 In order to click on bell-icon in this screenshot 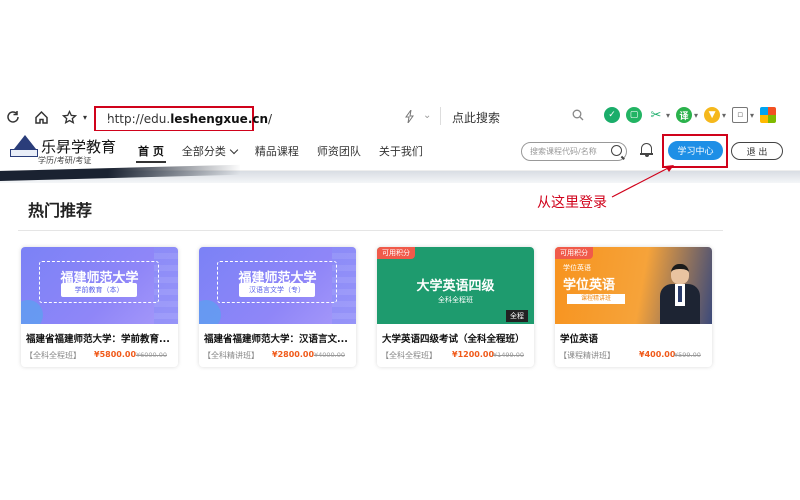, I will do `click(646, 150)`.